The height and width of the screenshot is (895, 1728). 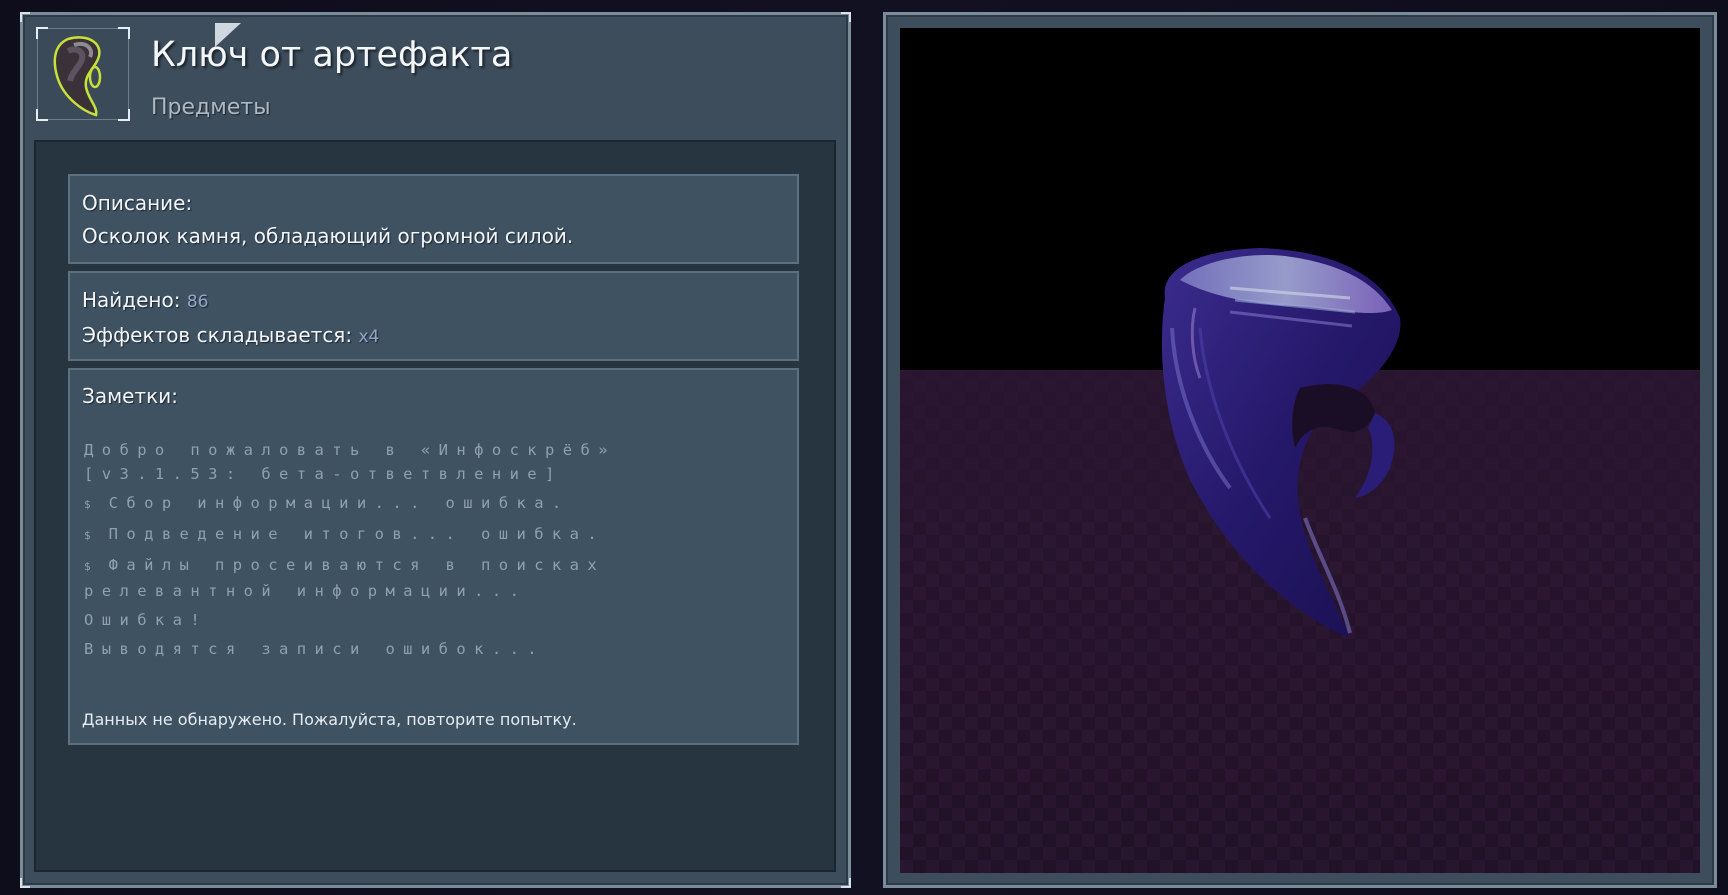 I want to click on found-label: Найдено:, so click(x=131, y=300).